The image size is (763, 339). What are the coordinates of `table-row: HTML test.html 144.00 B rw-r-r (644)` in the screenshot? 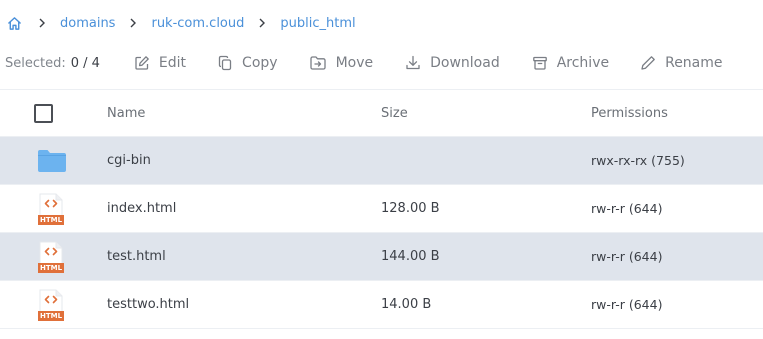 It's located at (381, 257).